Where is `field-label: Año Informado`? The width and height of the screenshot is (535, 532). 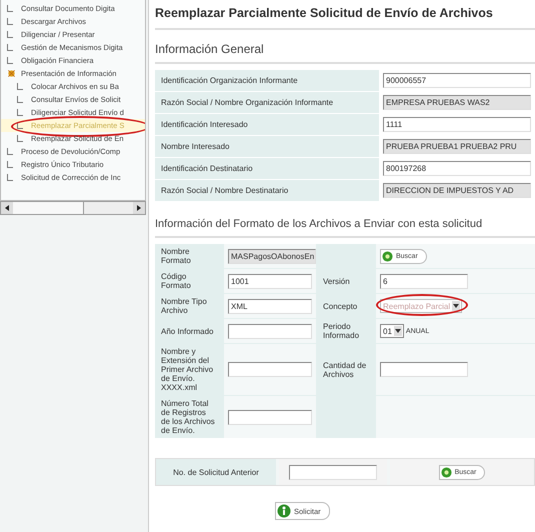 field-label: Año Informado is located at coordinates (187, 331).